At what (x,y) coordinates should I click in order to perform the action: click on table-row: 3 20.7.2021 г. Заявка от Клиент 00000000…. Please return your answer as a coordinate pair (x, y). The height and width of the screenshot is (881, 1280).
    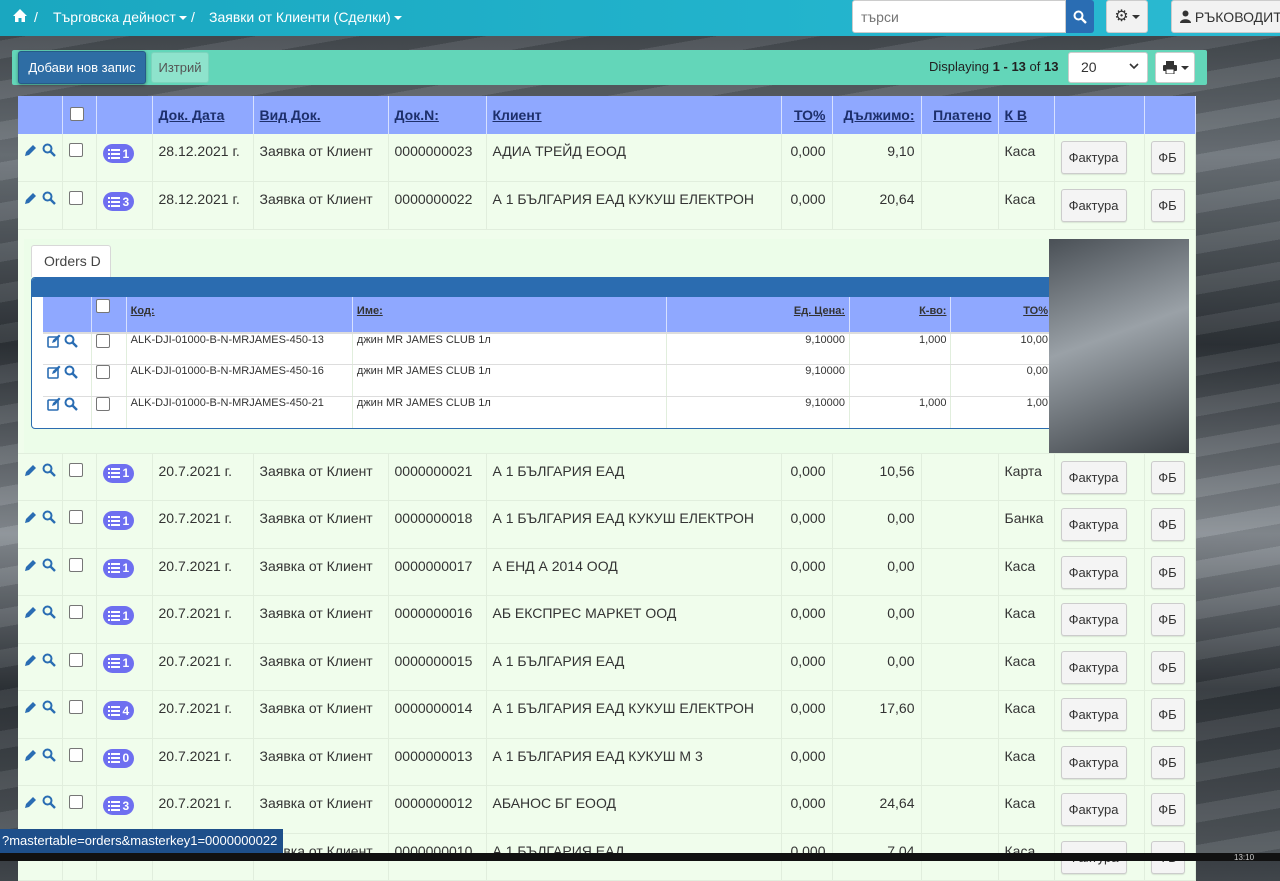
    Looking at the image, I should click on (607, 809).